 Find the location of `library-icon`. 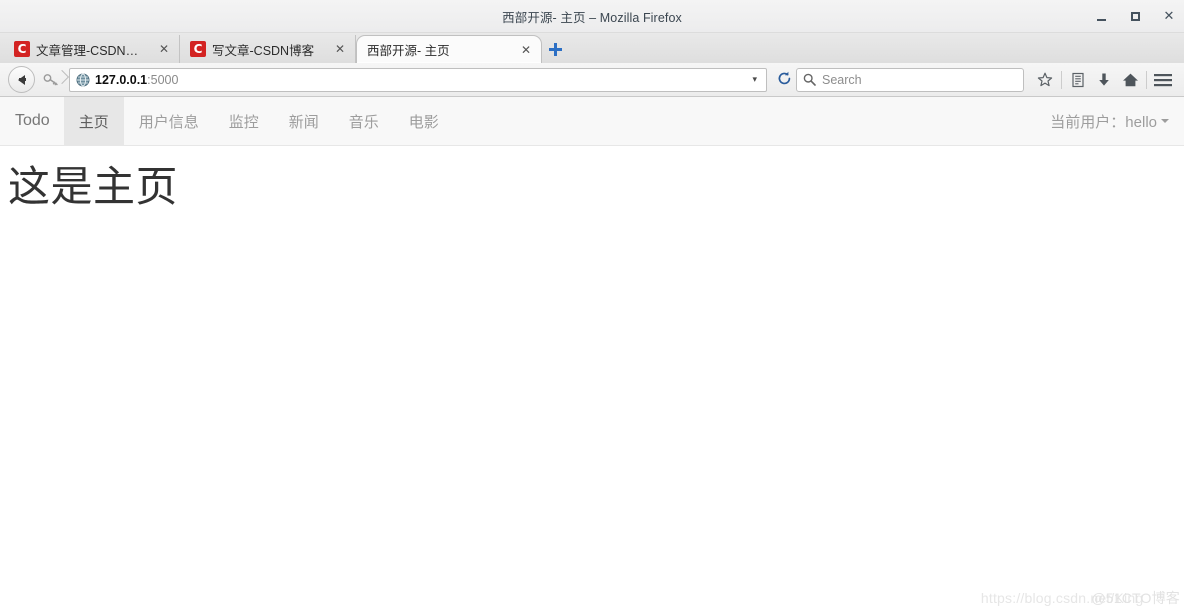

library-icon is located at coordinates (1078, 79).